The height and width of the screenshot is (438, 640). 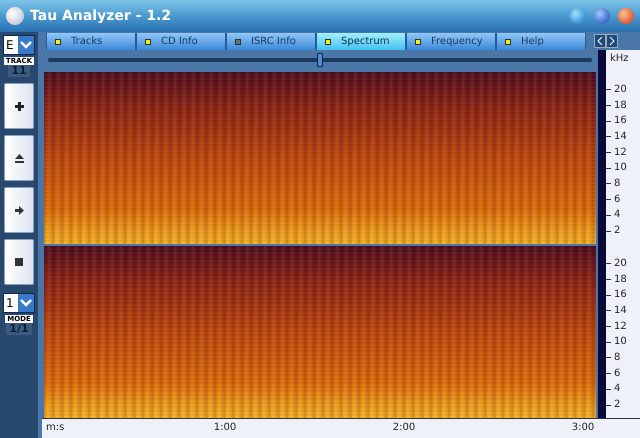 I want to click on scroll-right-button, so click(x=612, y=41).